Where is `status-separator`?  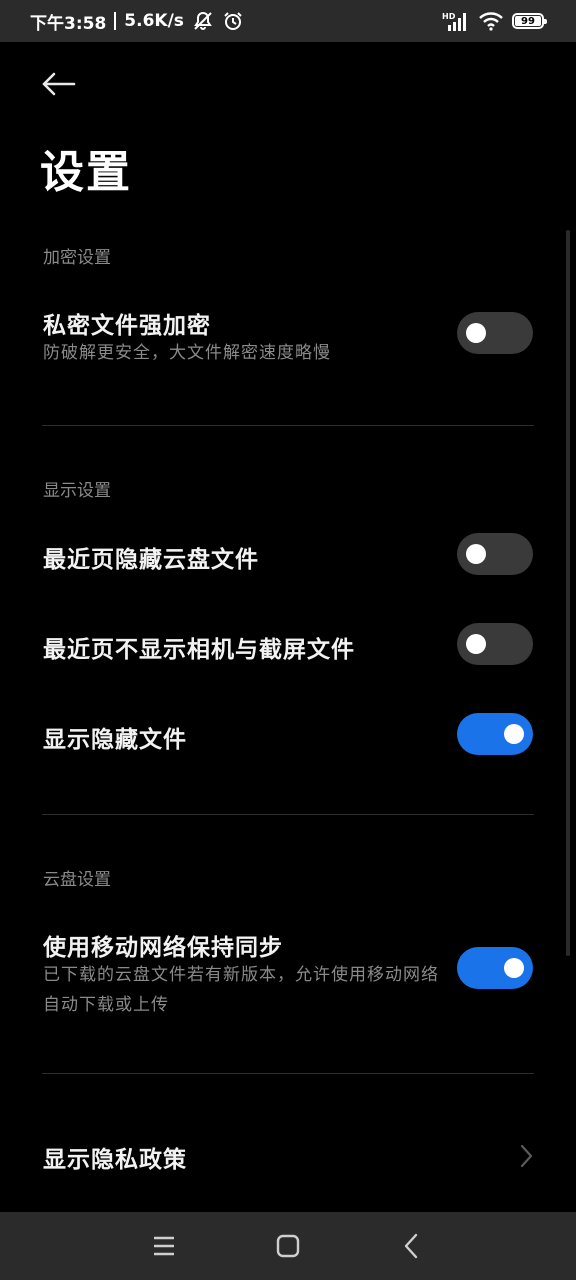
status-separator is located at coordinates (115, 21).